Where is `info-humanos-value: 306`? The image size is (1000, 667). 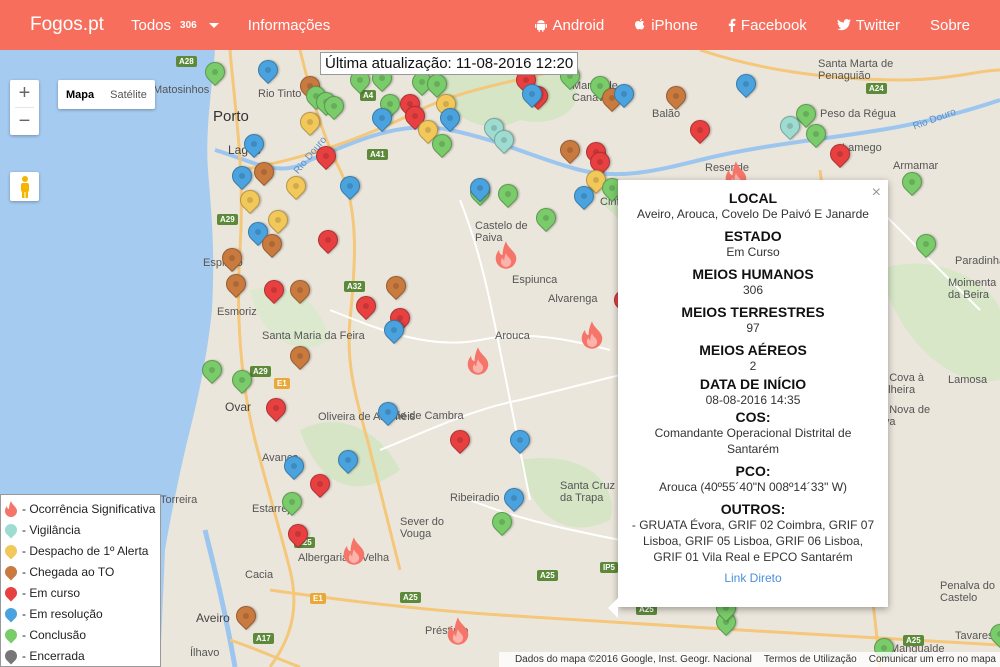 info-humanos-value: 306 is located at coordinates (753, 290).